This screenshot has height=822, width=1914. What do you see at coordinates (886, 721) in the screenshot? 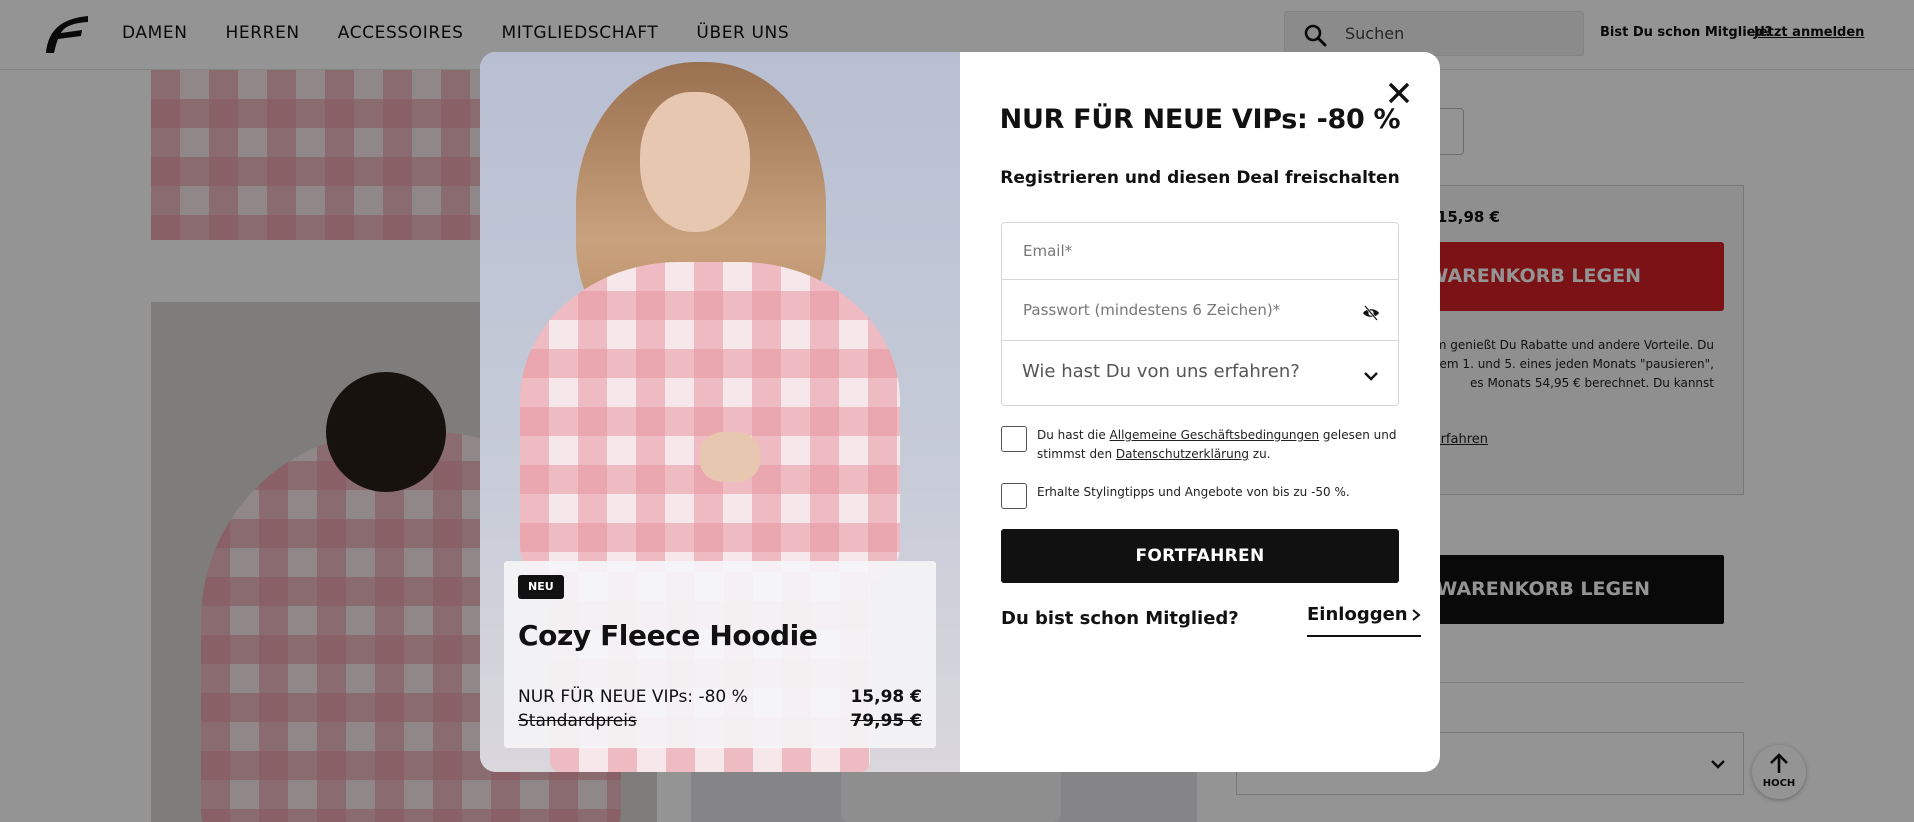
I see `standard-price: 79,95 €` at bounding box center [886, 721].